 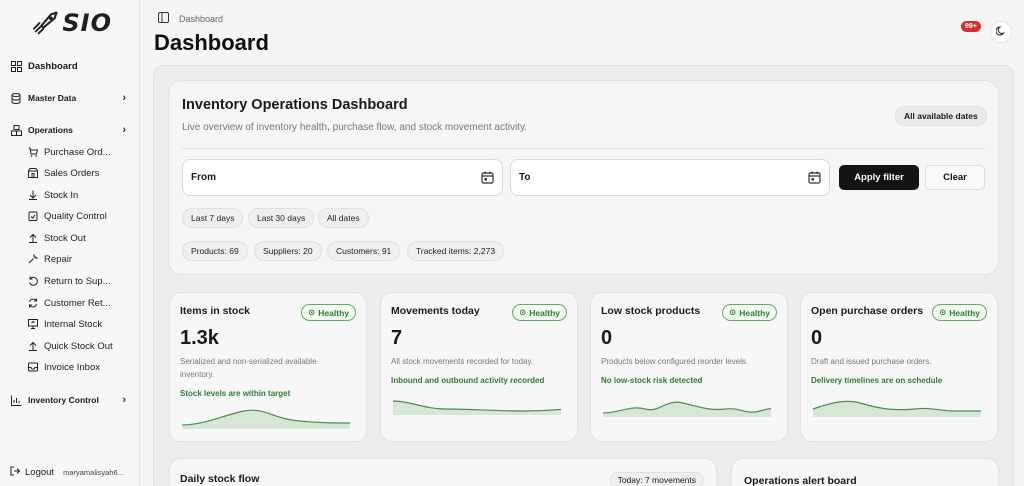 I want to click on moon-icon, so click(x=1000, y=32).